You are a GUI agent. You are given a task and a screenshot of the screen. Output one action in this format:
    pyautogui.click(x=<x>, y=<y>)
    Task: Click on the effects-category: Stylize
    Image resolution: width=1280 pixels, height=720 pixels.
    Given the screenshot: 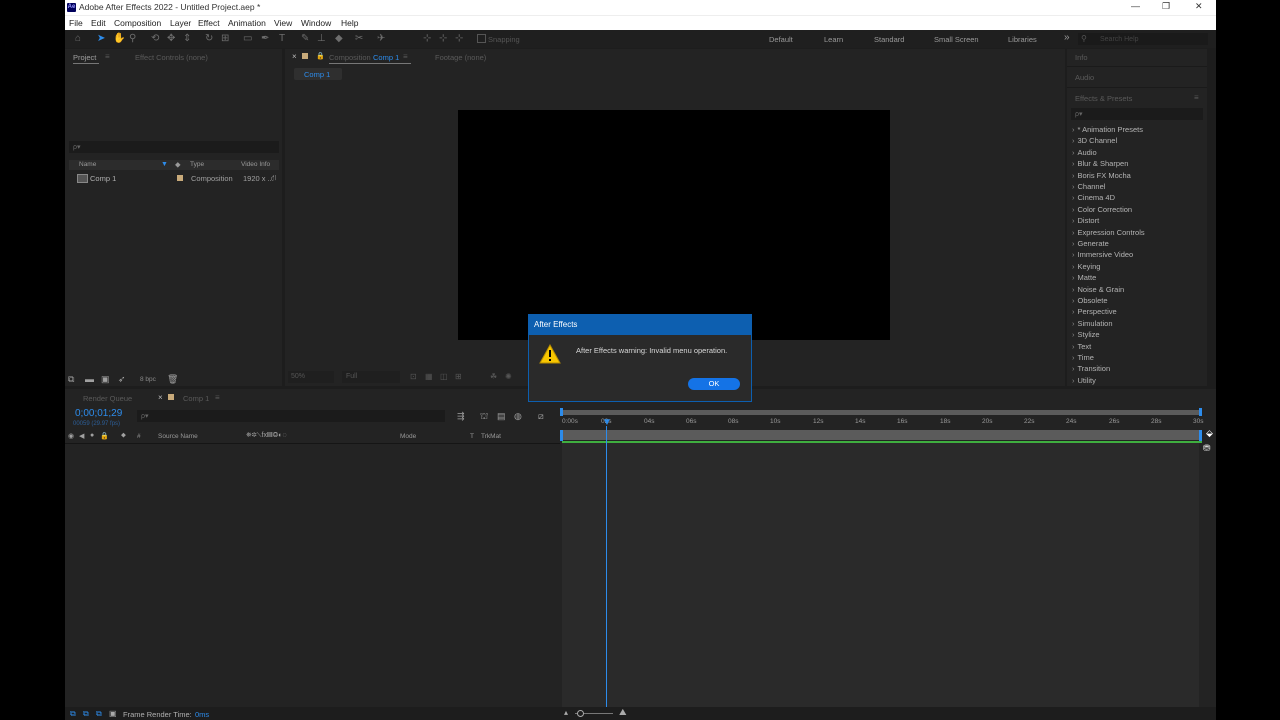 What is the action you would take?
    pyautogui.click(x=1086, y=334)
    